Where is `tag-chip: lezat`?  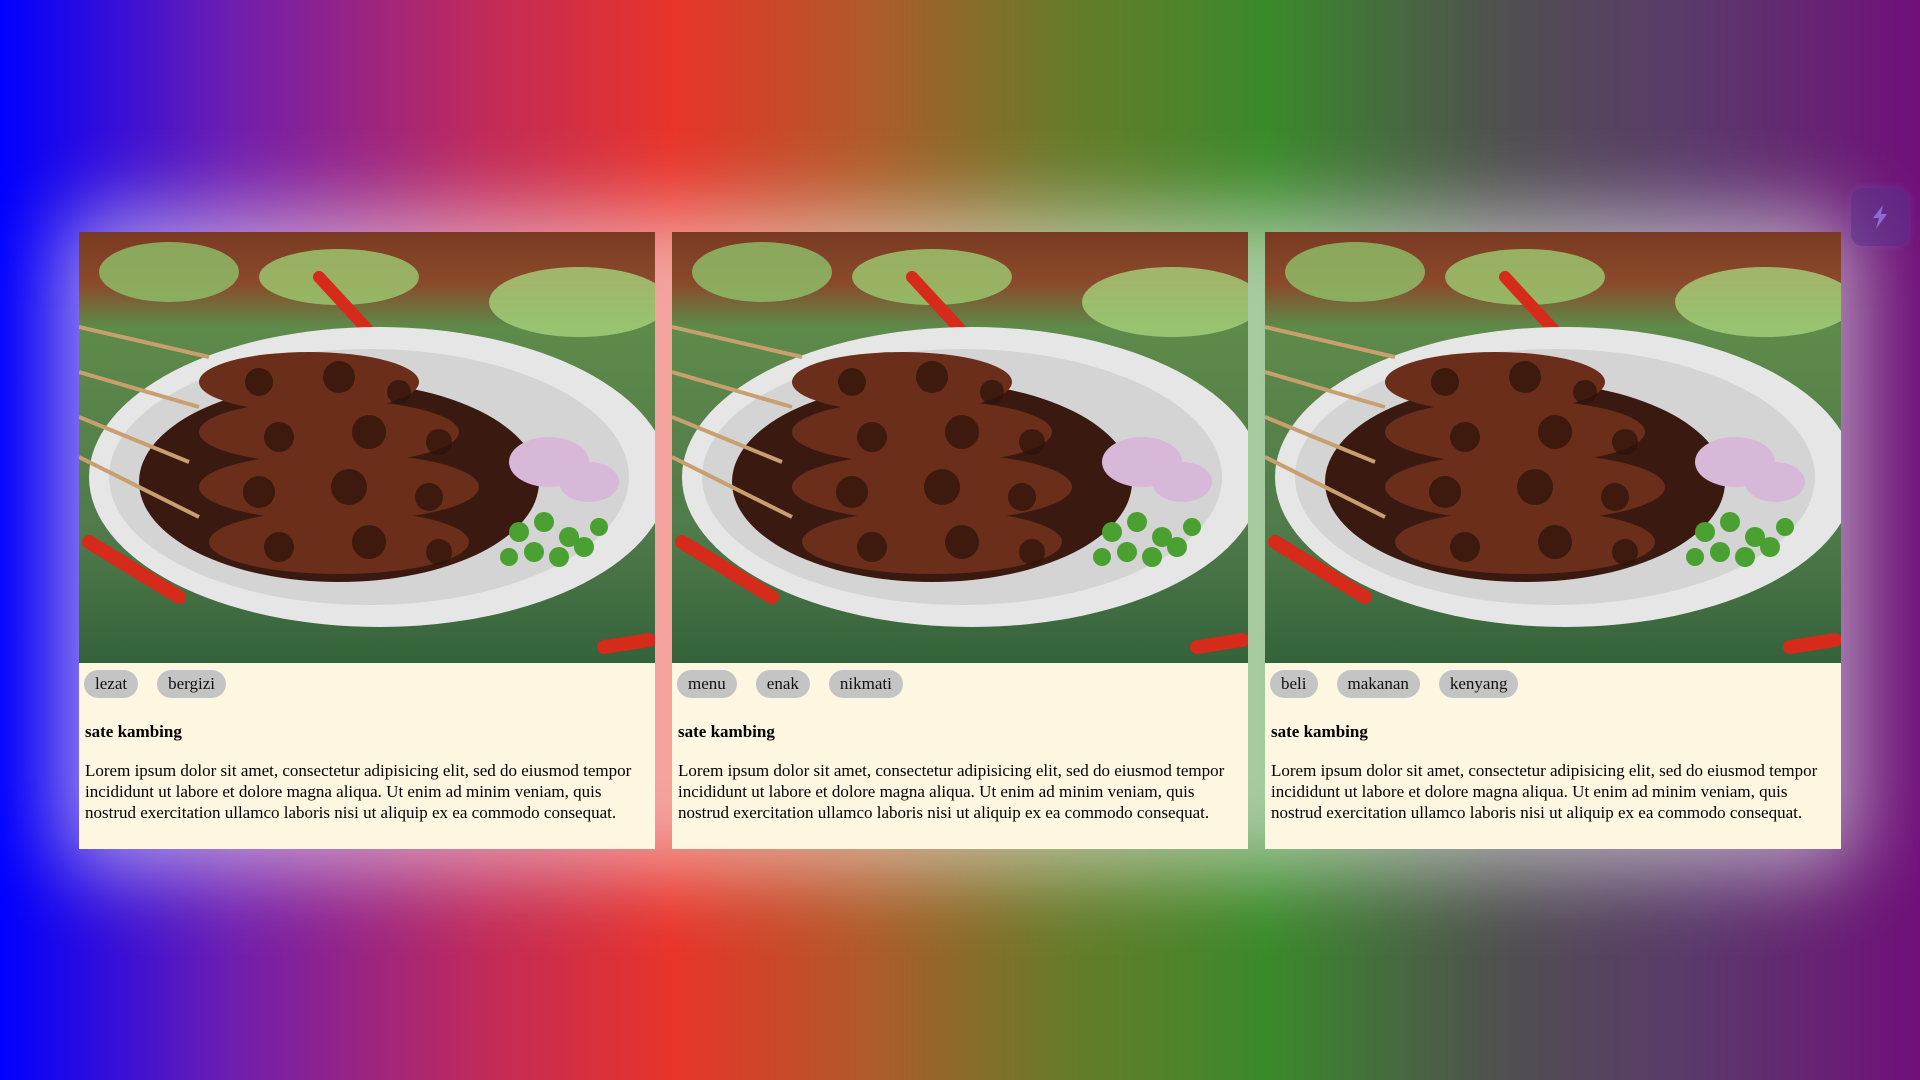 tag-chip: lezat is located at coordinates (111, 684).